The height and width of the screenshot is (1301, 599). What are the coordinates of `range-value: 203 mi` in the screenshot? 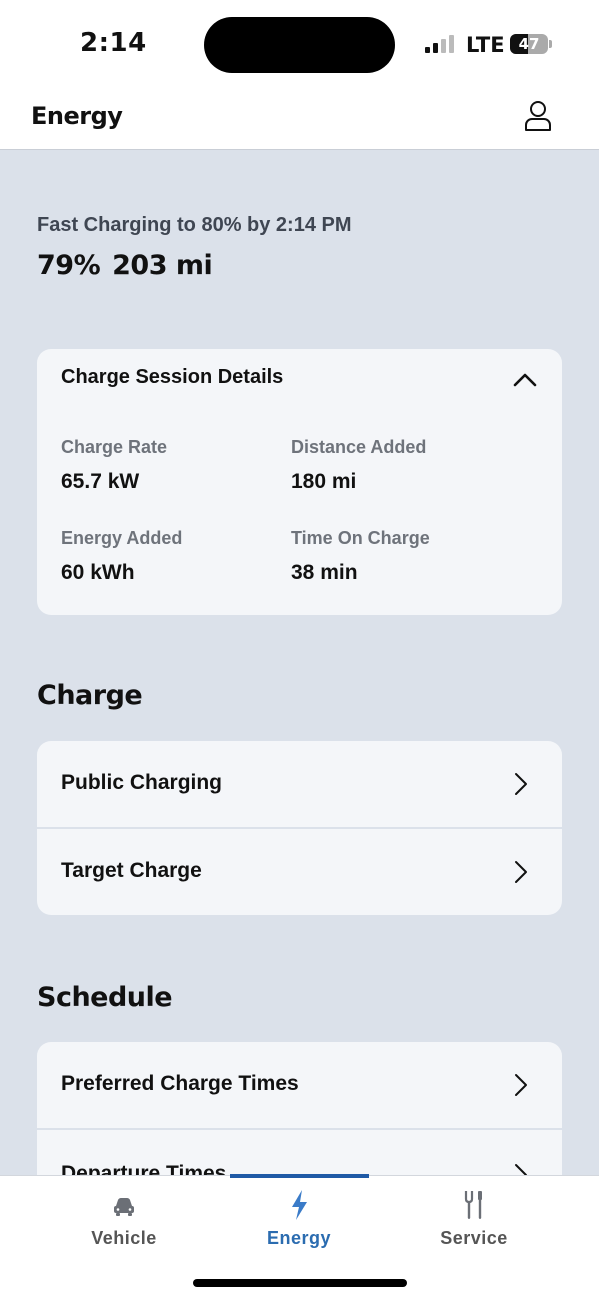 It's located at (162, 265).